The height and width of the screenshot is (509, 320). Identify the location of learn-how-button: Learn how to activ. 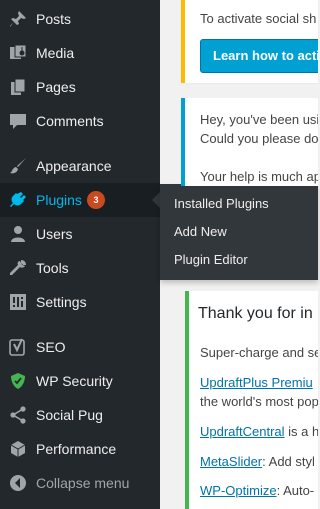
(259, 56).